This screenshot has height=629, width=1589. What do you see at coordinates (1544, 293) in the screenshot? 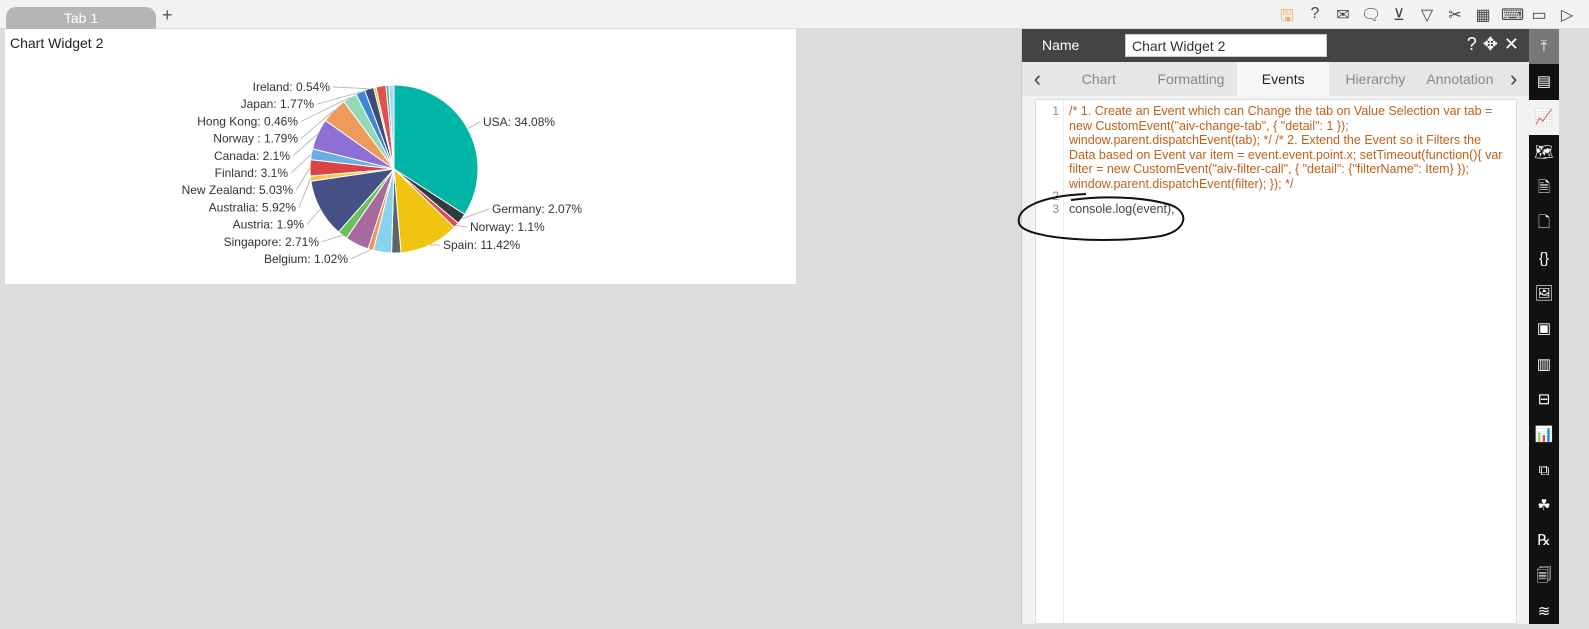
I see `sidebar-item-7: 🖼` at bounding box center [1544, 293].